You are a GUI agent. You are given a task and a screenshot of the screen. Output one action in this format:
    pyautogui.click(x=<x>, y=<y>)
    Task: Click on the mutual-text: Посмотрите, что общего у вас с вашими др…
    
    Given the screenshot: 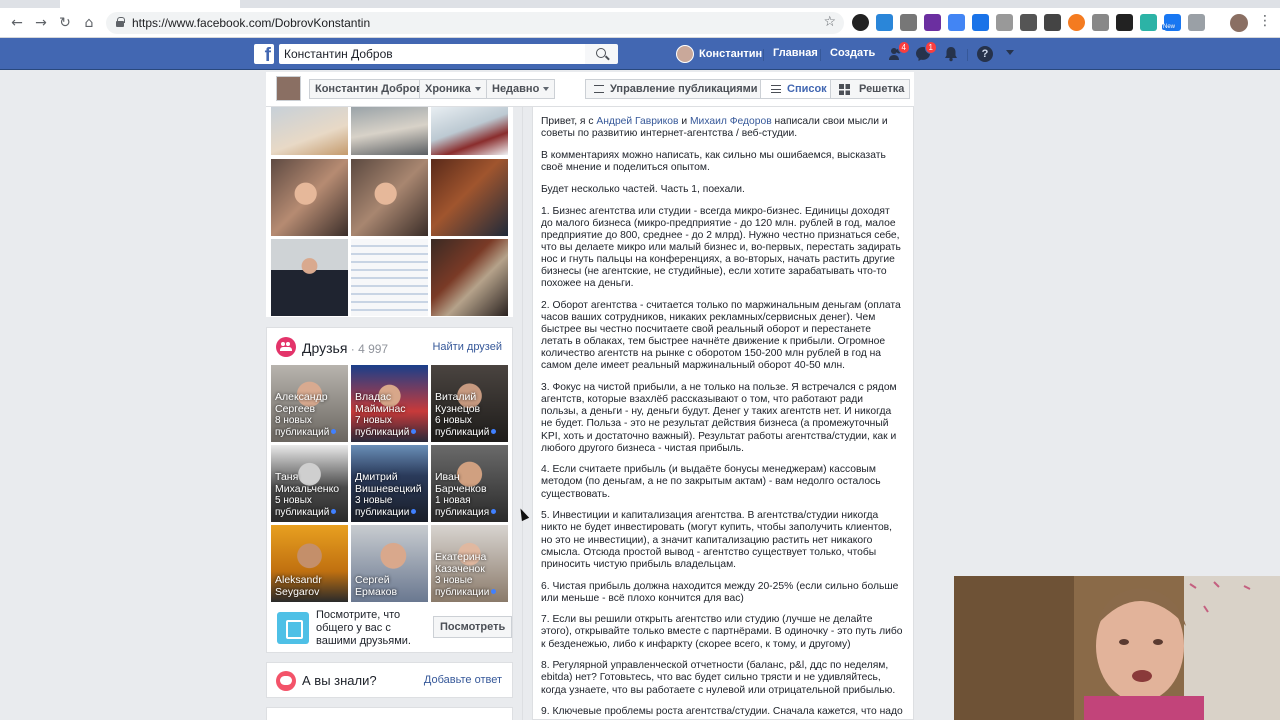 What is the action you would take?
    pyautogui.click(x=363, y=628)
    